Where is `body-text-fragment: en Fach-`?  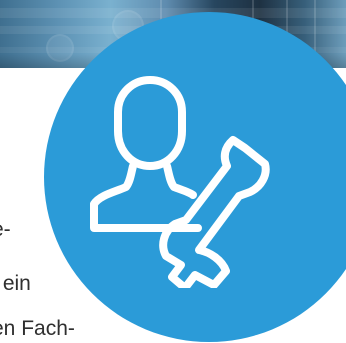 body-text-fragment: en Fach- is located at coordinates (67, 328).